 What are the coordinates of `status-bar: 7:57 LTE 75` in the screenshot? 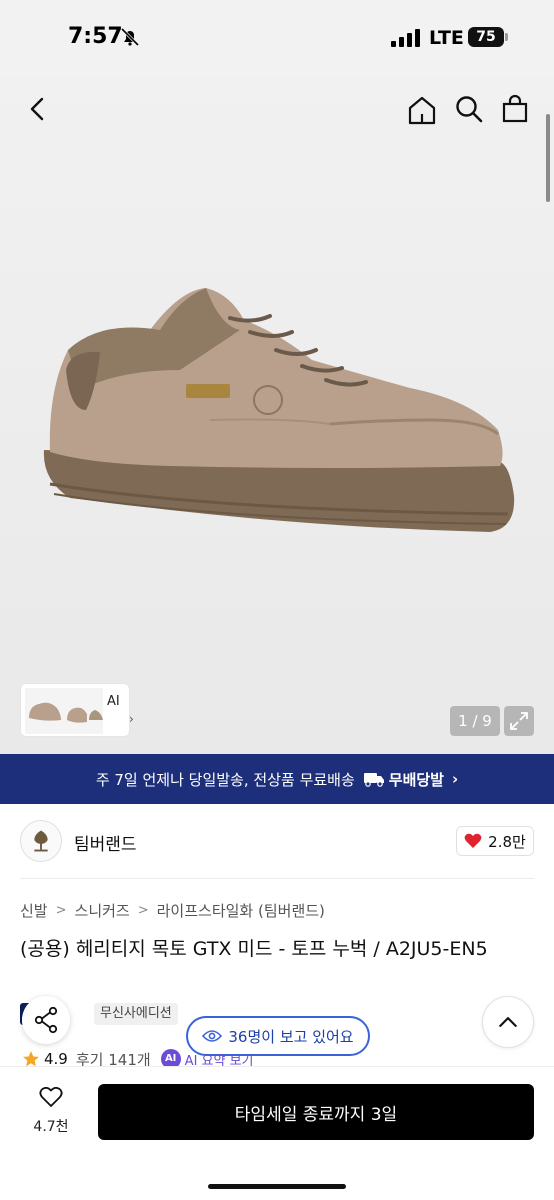 It's located at (277, 38).